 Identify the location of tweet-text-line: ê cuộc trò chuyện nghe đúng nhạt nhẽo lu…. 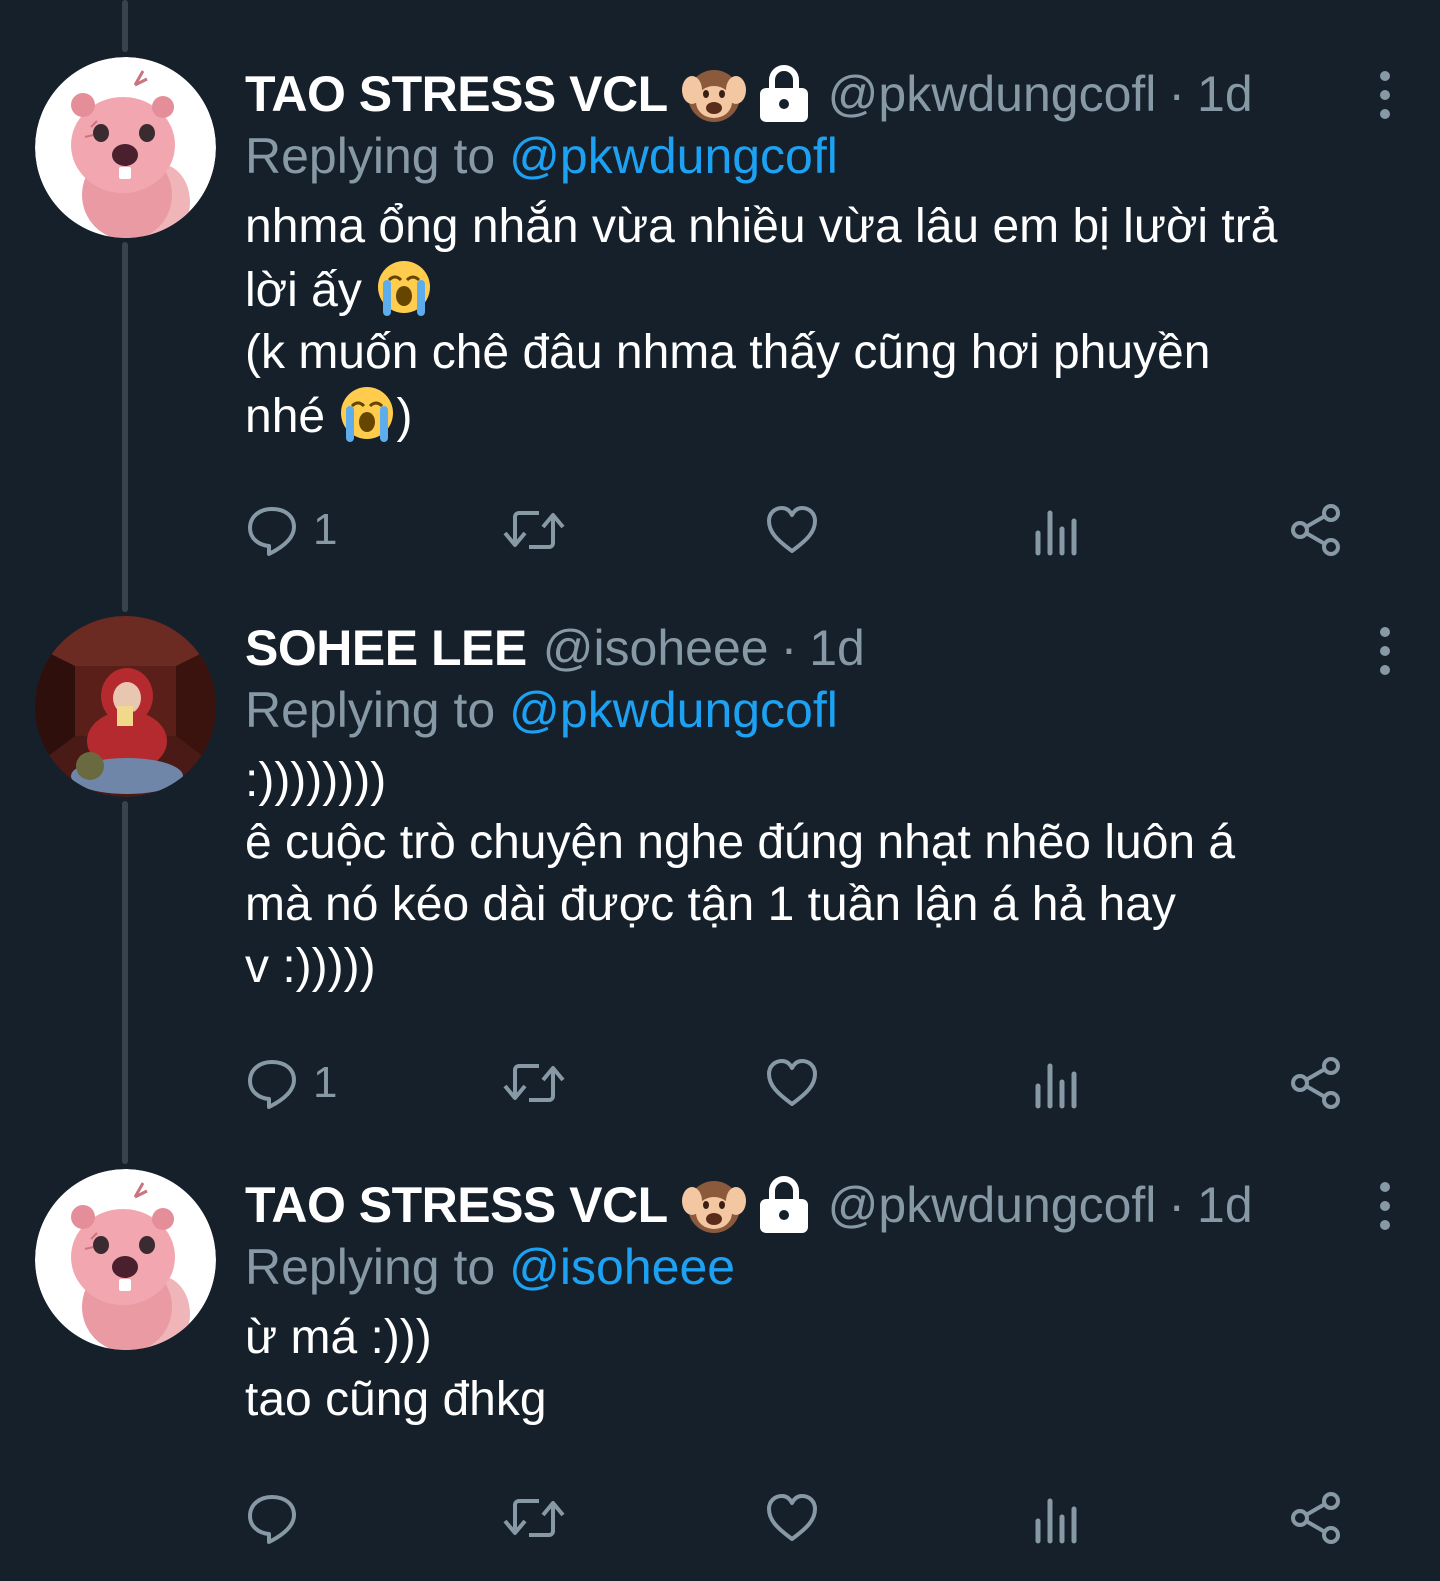
(740, 842).